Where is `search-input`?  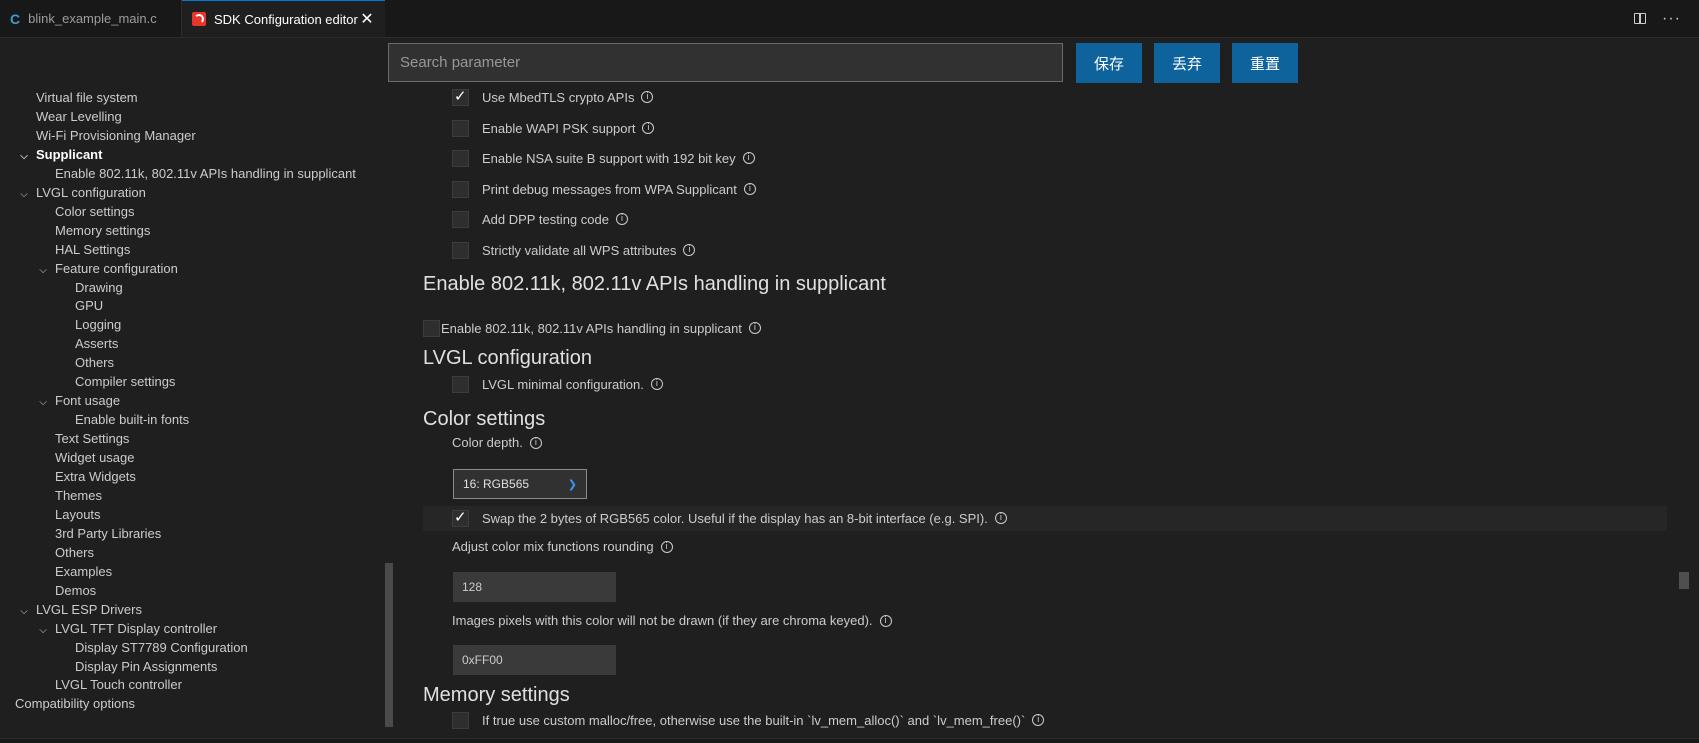 search-input is located at coordinates (725, 62).